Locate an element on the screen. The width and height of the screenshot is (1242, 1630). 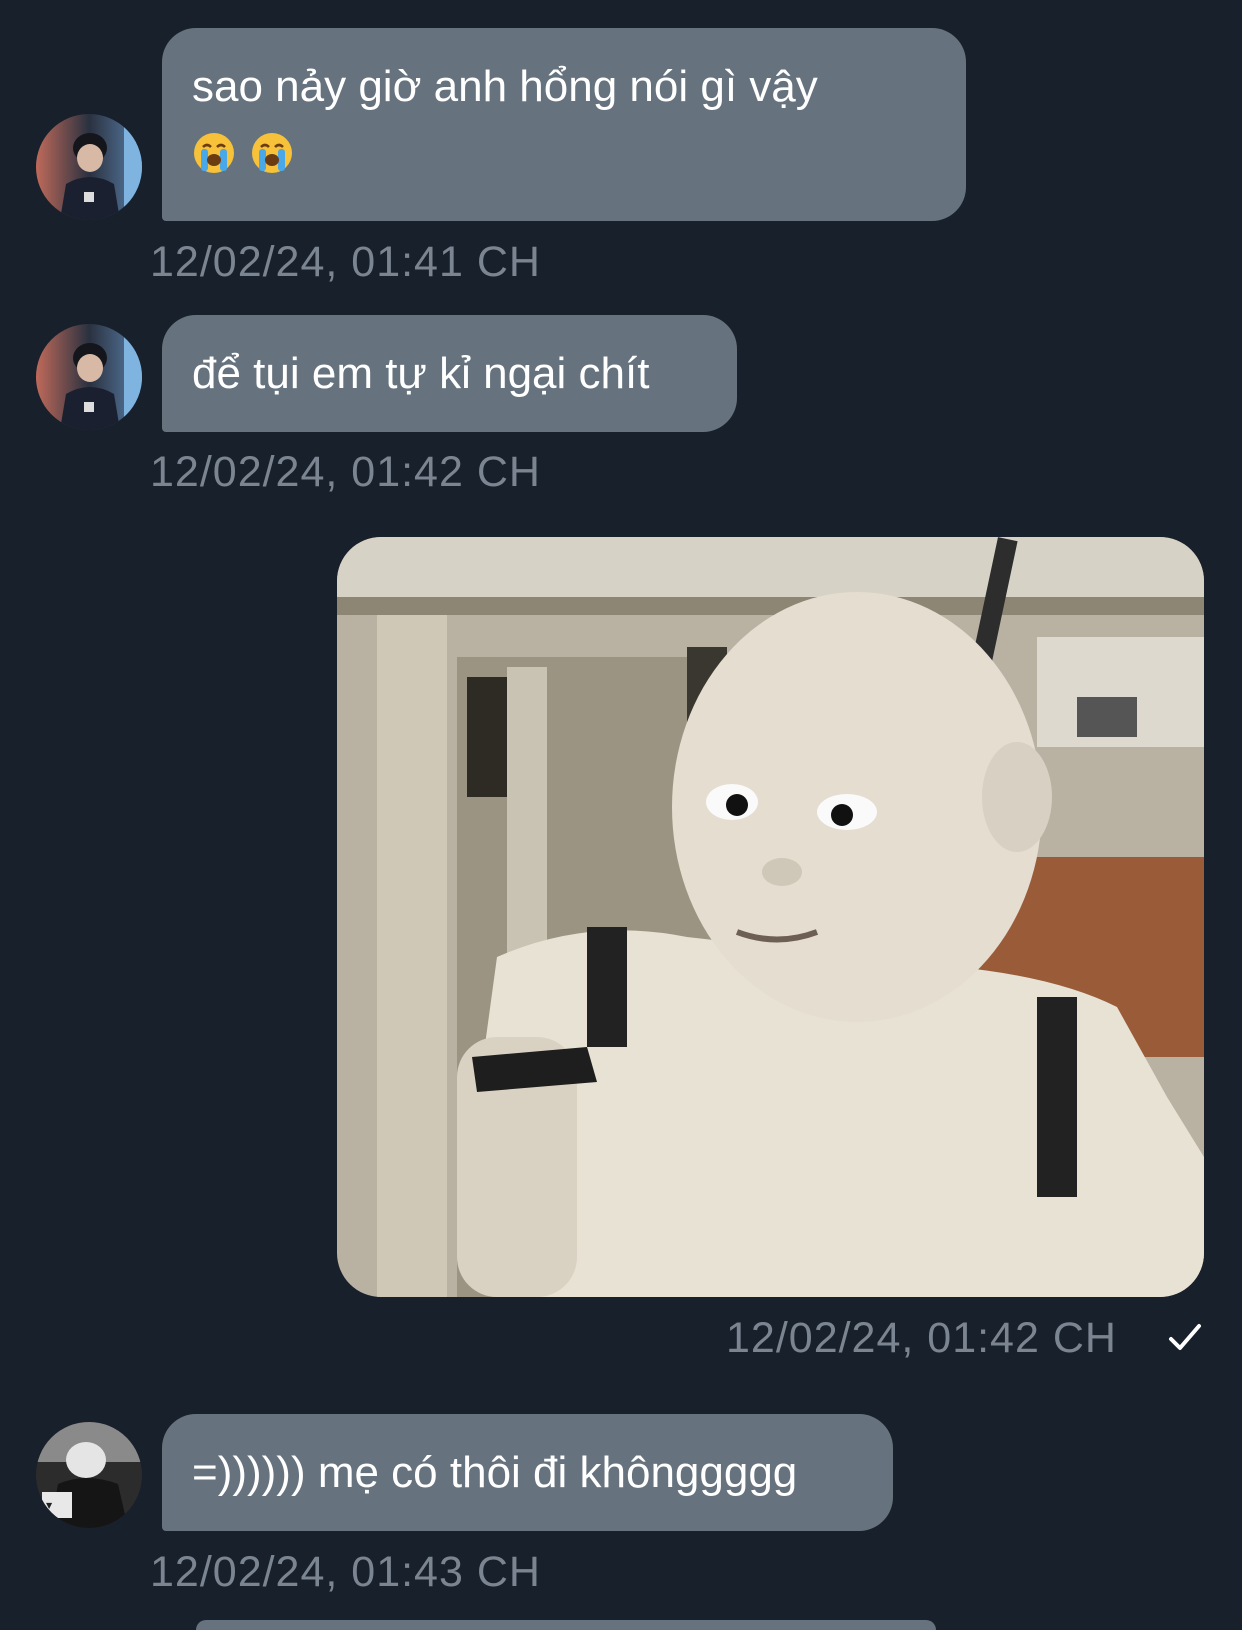
message-bubble: để tụi em tự kỉ ngại chít is located at coordinates (449, 373).